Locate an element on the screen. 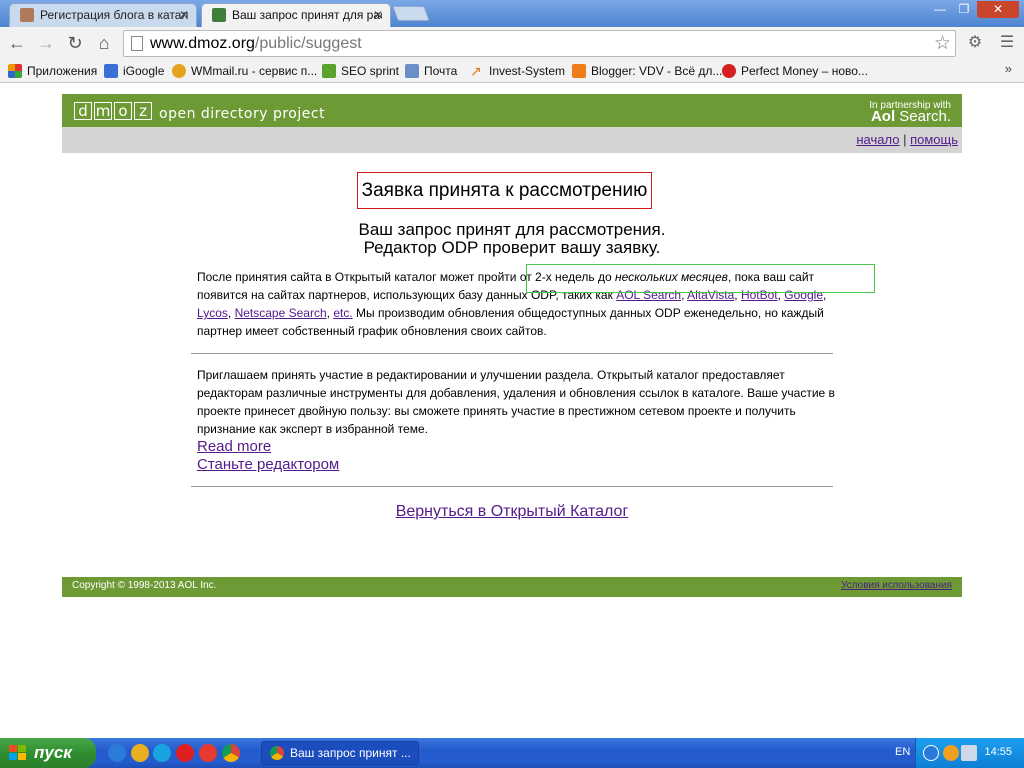 Image resolution: width=1024 pixels, height=768 pixels. aol-brand: Aol is located at coordinates (883, 116).